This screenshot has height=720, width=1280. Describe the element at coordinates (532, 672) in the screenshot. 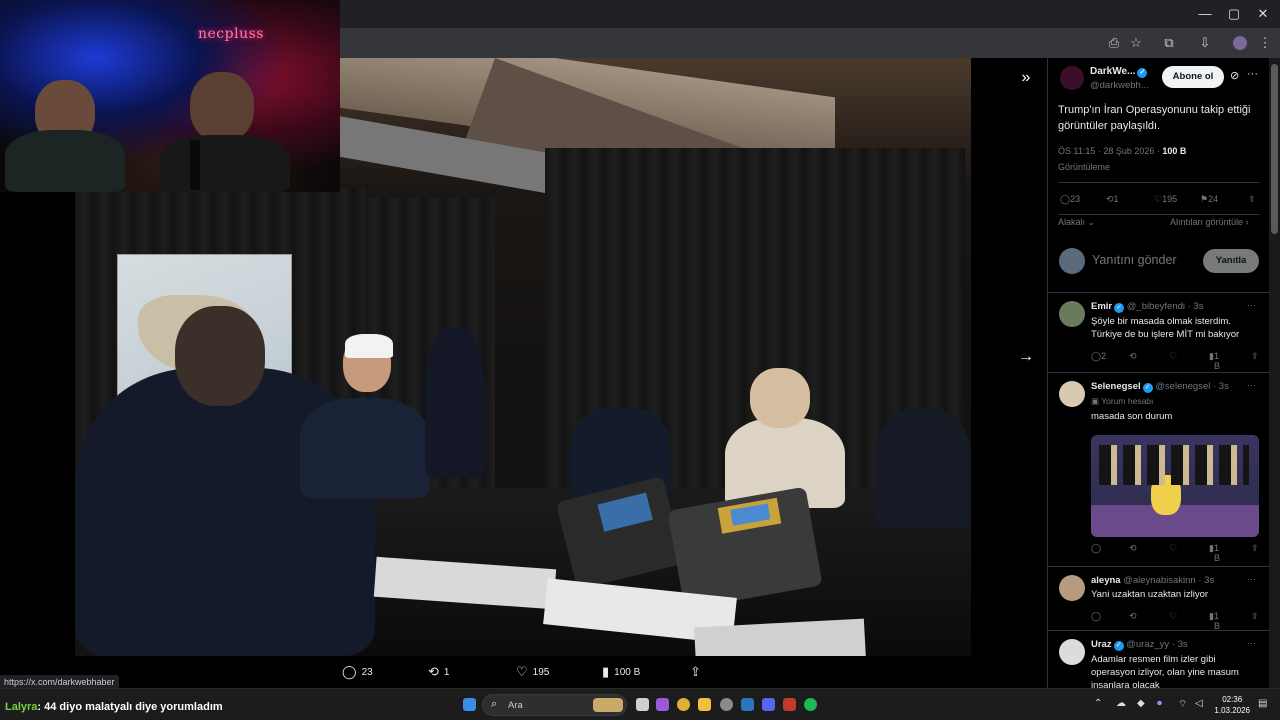

I see `like-action: ♡ 195` at that location.